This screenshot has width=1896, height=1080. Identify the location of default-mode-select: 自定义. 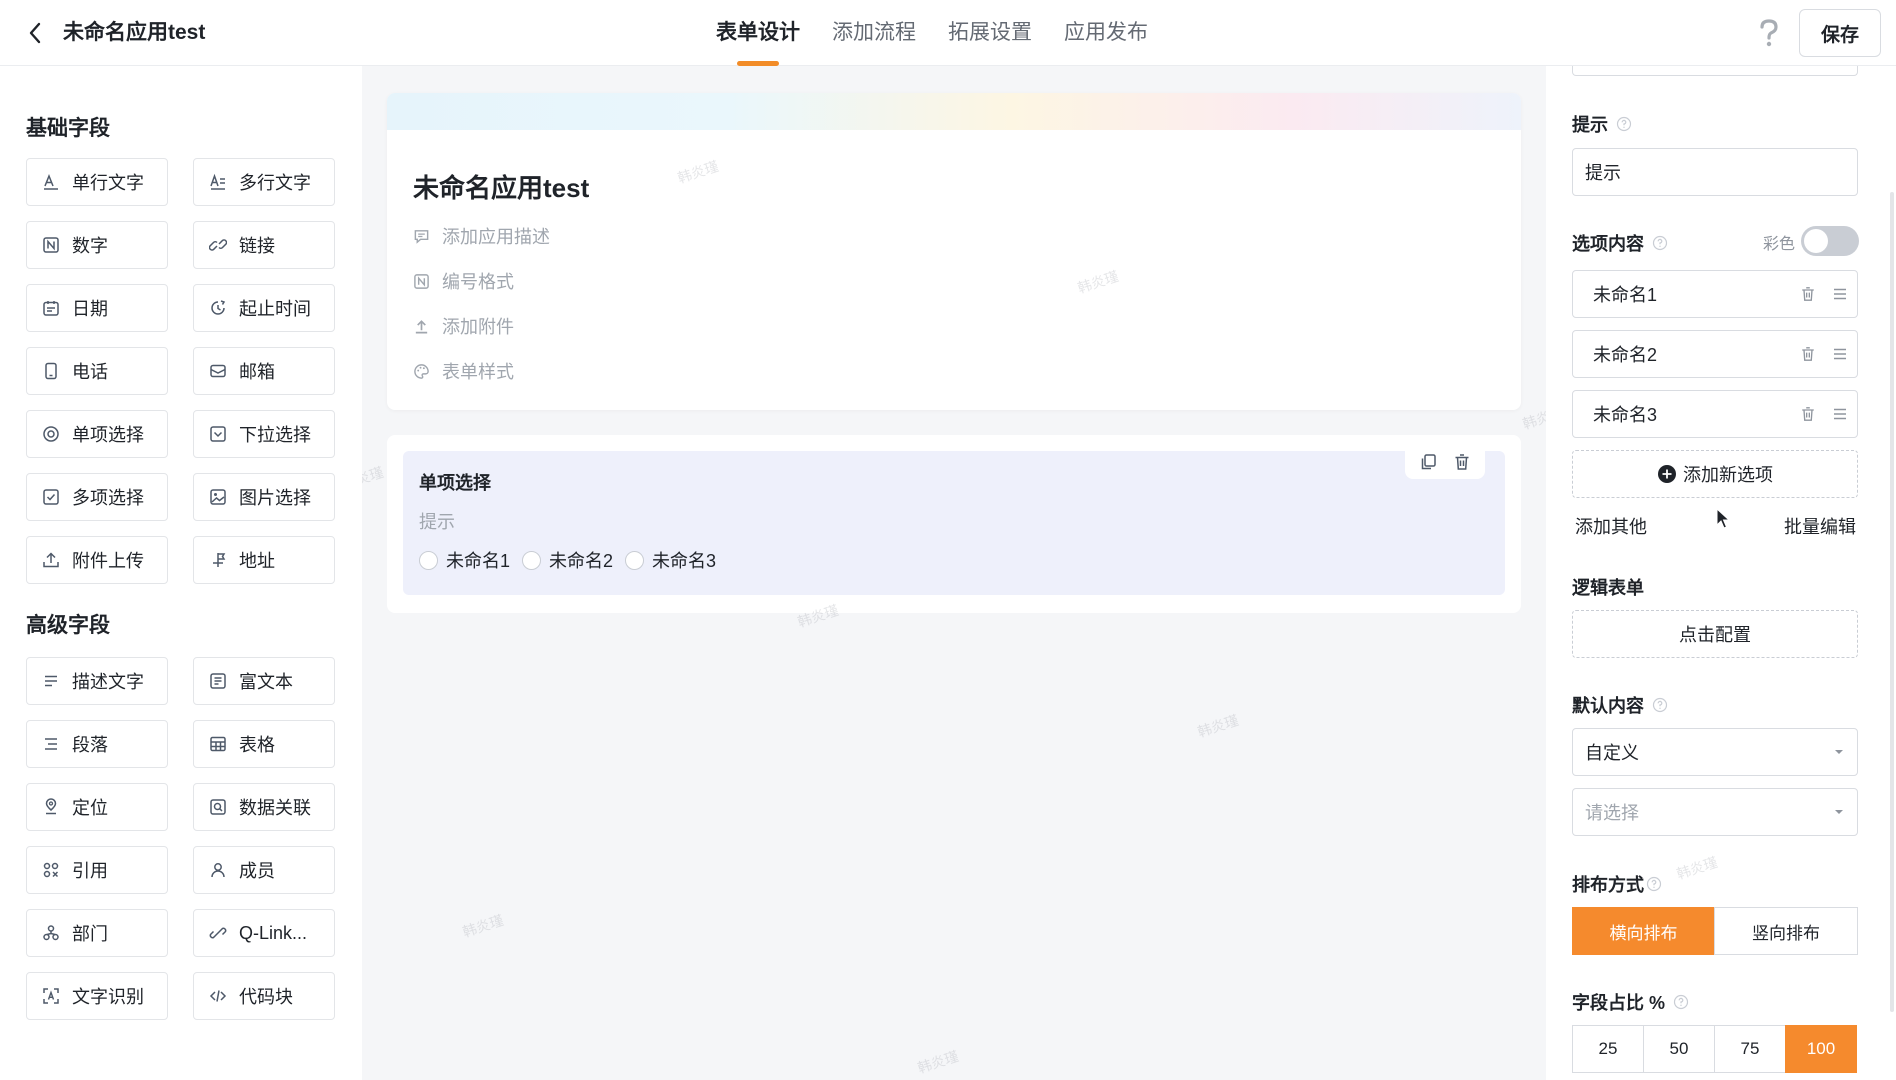
(1715, 752).